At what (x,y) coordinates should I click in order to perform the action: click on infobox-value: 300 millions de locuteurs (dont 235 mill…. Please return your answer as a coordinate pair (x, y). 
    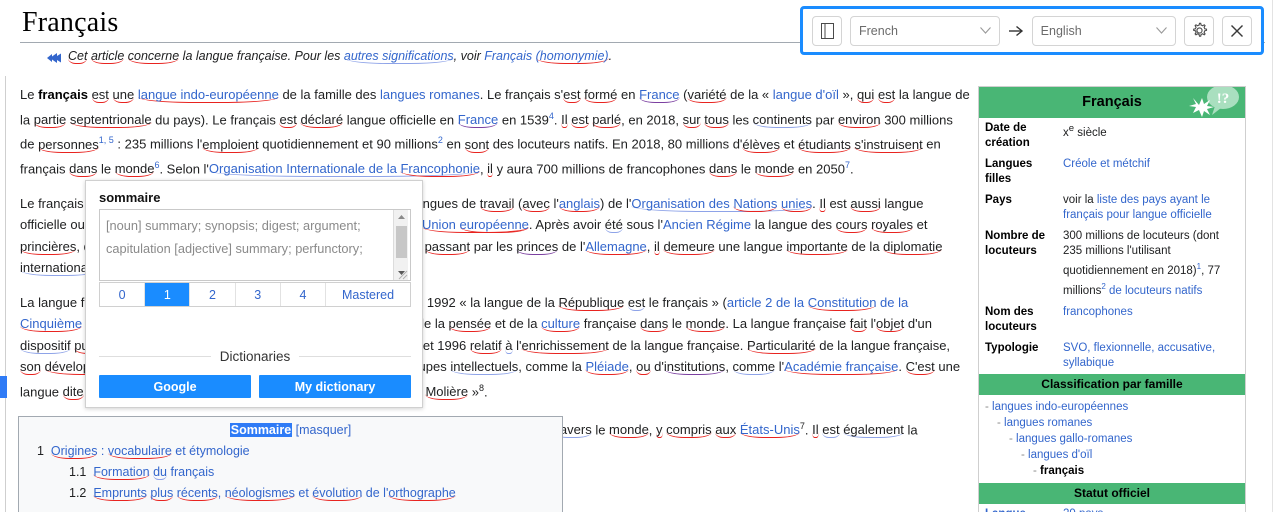
    Looking at the image, I should click on (1151, 264).